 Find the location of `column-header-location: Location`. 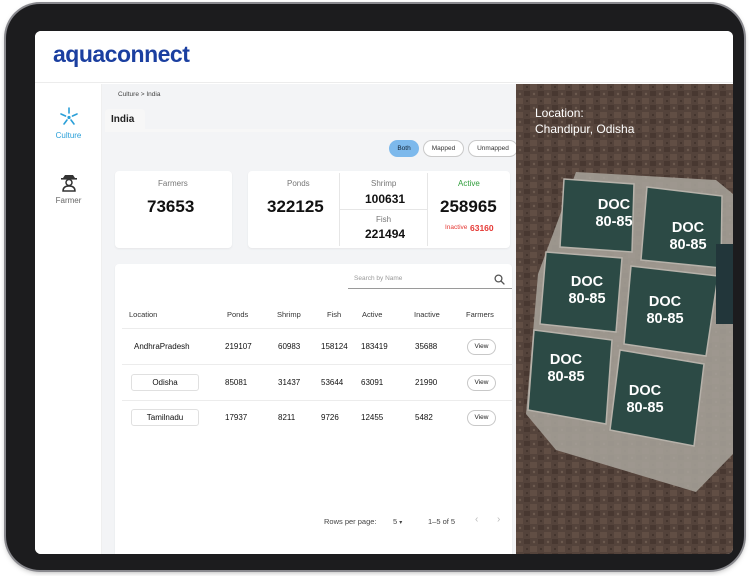

column-header-location: Location is located at coordinates (143, 314).